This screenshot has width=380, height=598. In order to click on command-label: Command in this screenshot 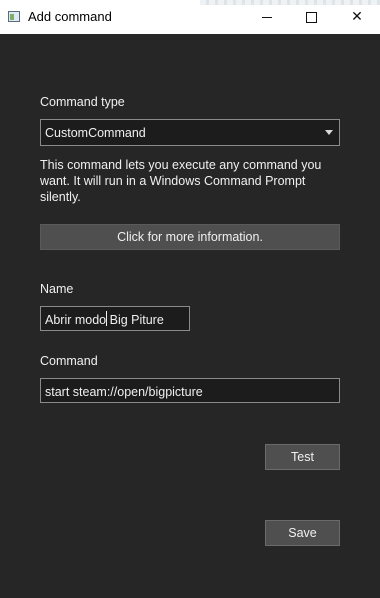, I will do `click(69, 361)`.